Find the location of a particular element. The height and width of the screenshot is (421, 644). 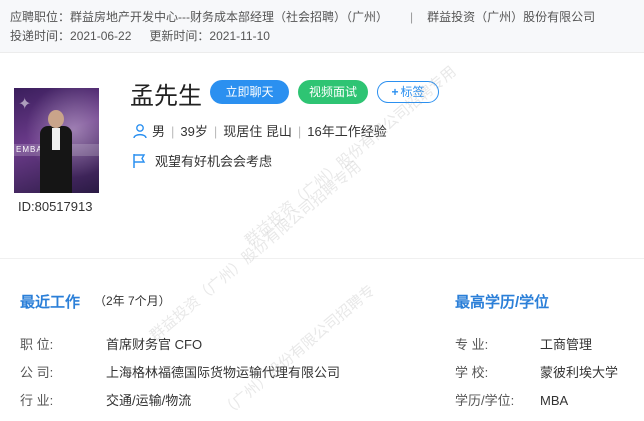

position-value: 群益房地产开发中心---财务成本部经理（社会招聘）（广州） is located at coordinates (229, 17).